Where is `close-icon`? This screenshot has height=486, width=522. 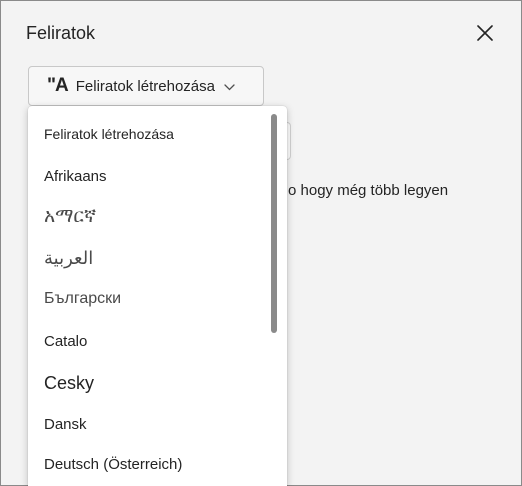 close-icon is located at coordinates (485, 33).